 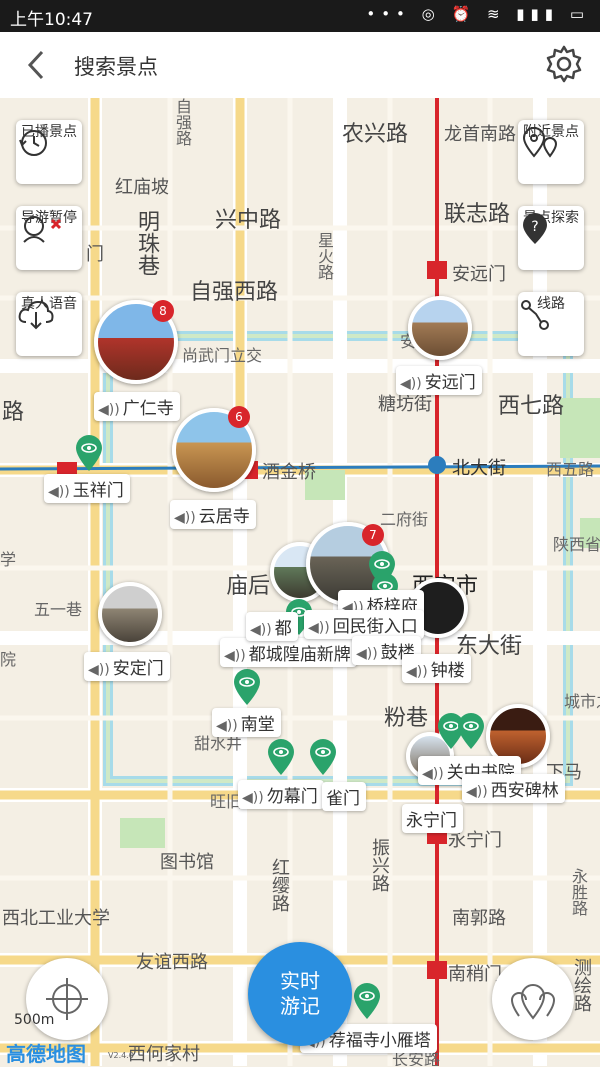 What do you see at coordinates (479, 918) in the screenshot?
I see `map-label: 南郭路` at bounding box center [479, 918].